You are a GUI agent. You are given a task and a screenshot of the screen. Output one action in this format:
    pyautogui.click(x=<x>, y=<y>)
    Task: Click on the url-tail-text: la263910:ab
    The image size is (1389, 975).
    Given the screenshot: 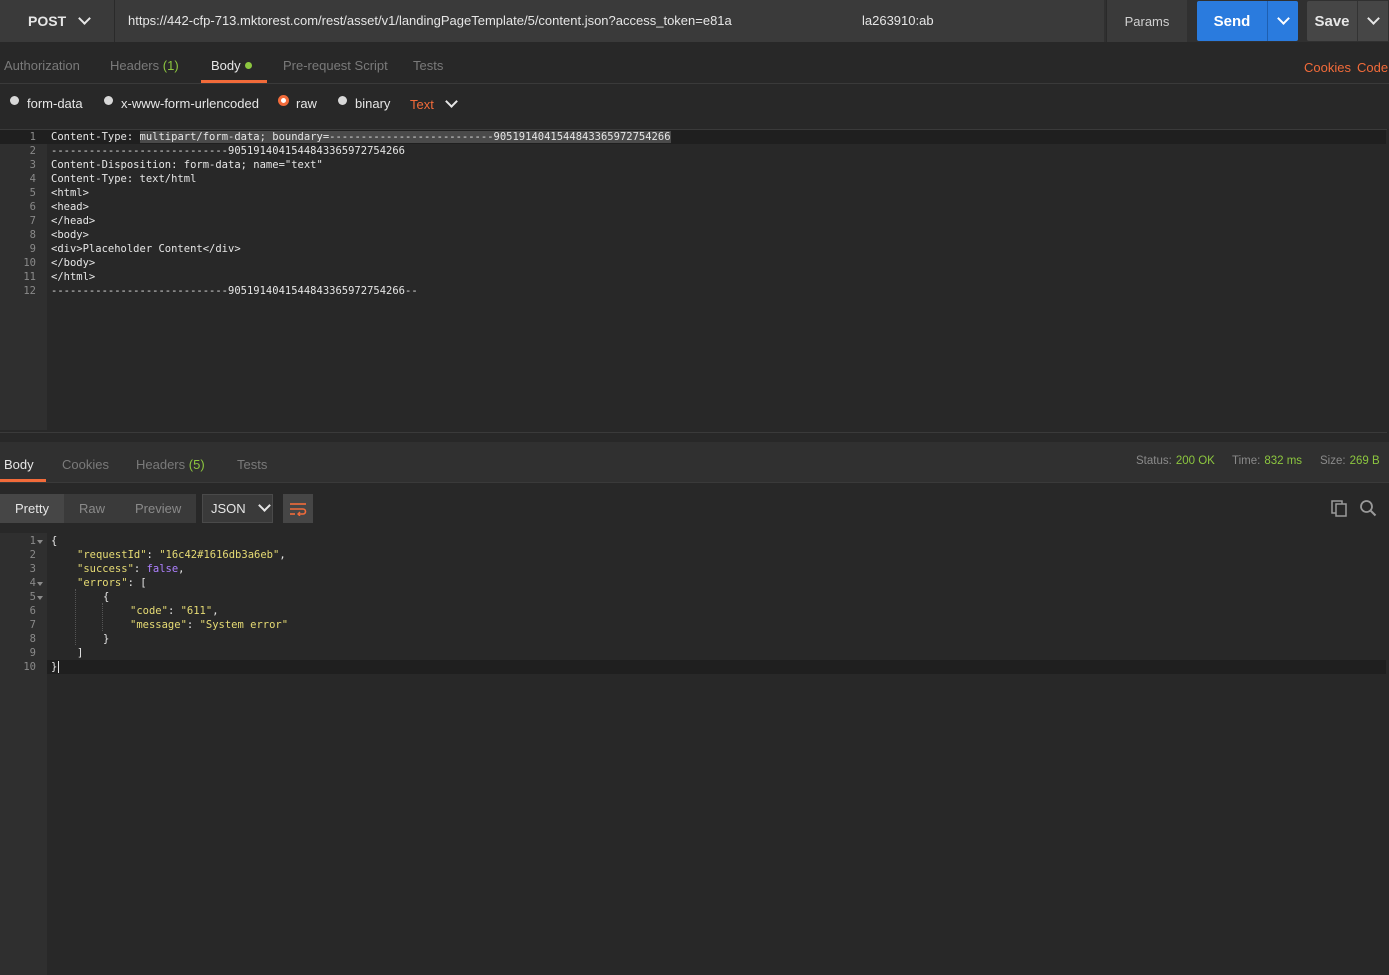 What is the action you would take?
    pyautogui.click(x=898, y=20)
    